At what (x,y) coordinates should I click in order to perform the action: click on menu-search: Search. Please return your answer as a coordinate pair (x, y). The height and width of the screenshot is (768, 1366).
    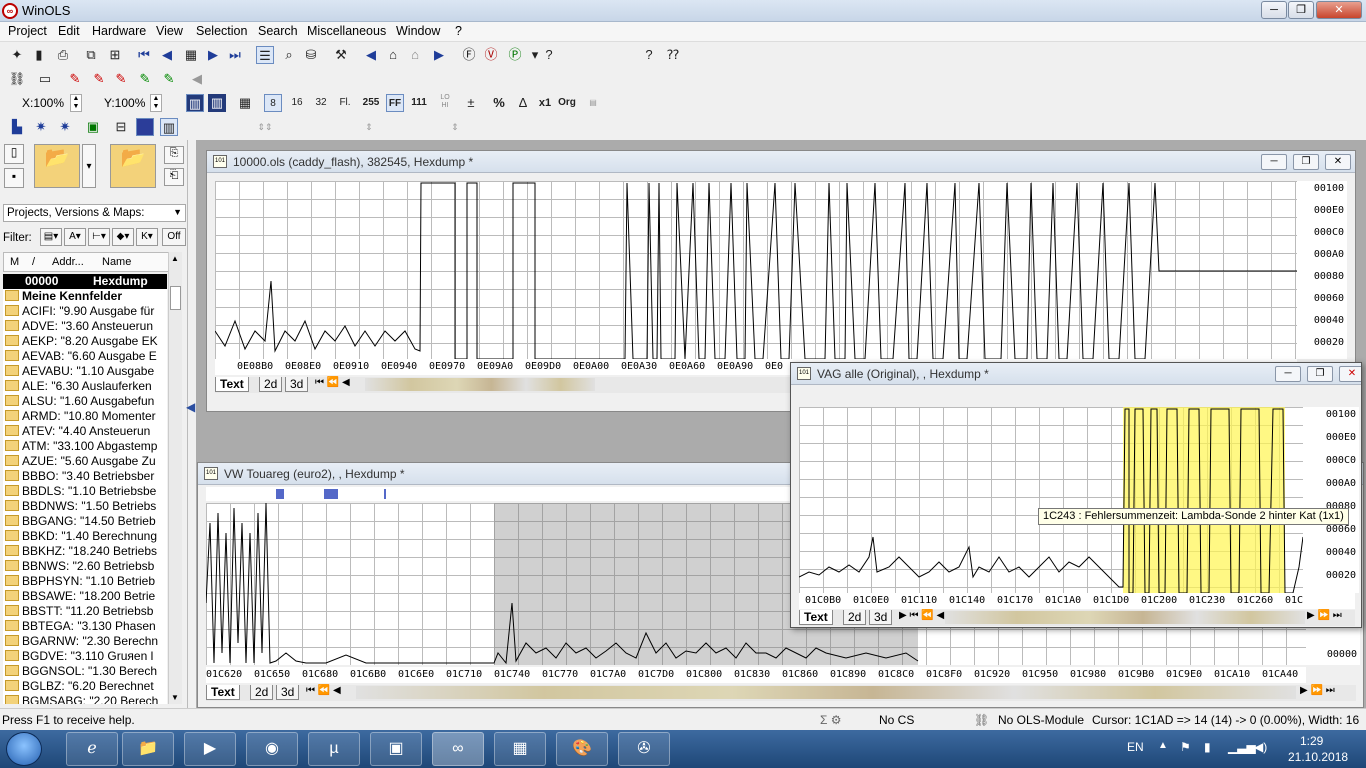
    Looking at the image, I should click on (278, 31).